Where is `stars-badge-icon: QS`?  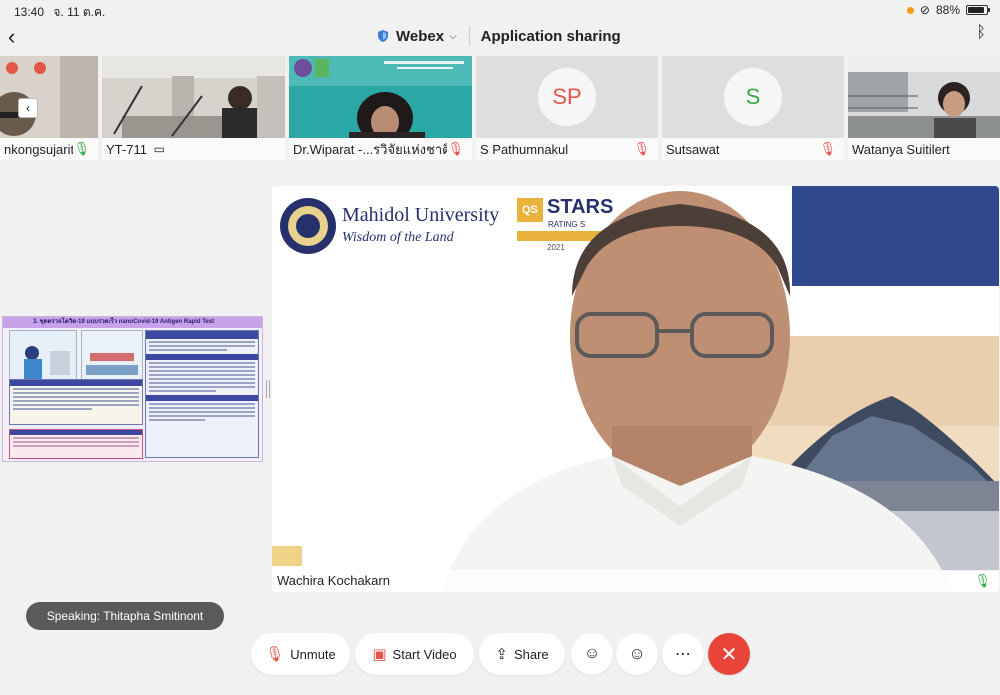 stars-badge-icon: QS is located at coordinates (530, 210).